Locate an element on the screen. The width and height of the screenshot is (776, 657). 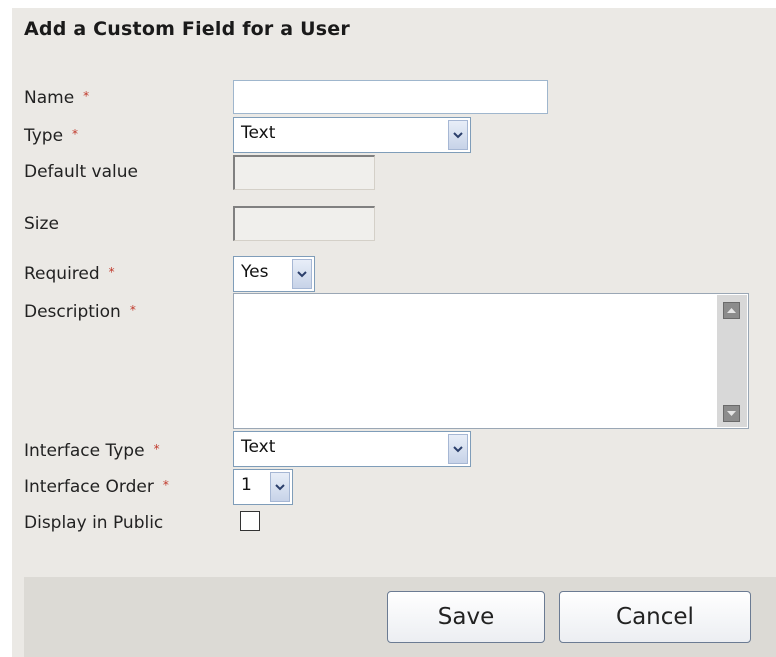
required-select: Yes is located at coordinates (274, 274).